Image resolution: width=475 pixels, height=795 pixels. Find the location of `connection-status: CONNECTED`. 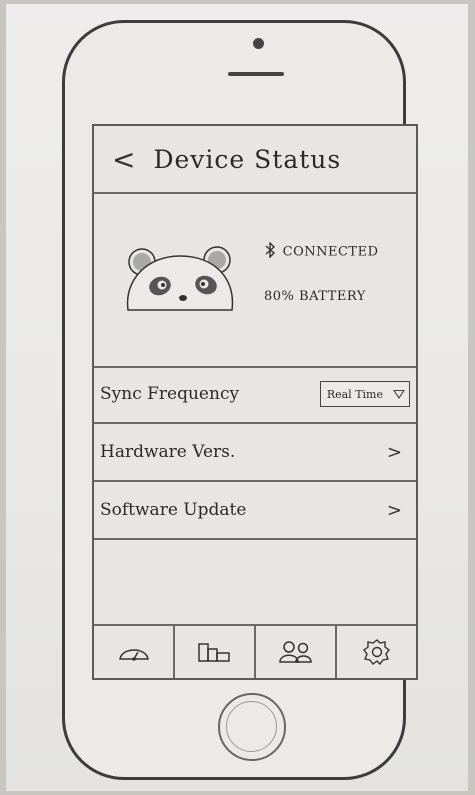

connection-status: CONNECTED is located at coordinates (321, 251).